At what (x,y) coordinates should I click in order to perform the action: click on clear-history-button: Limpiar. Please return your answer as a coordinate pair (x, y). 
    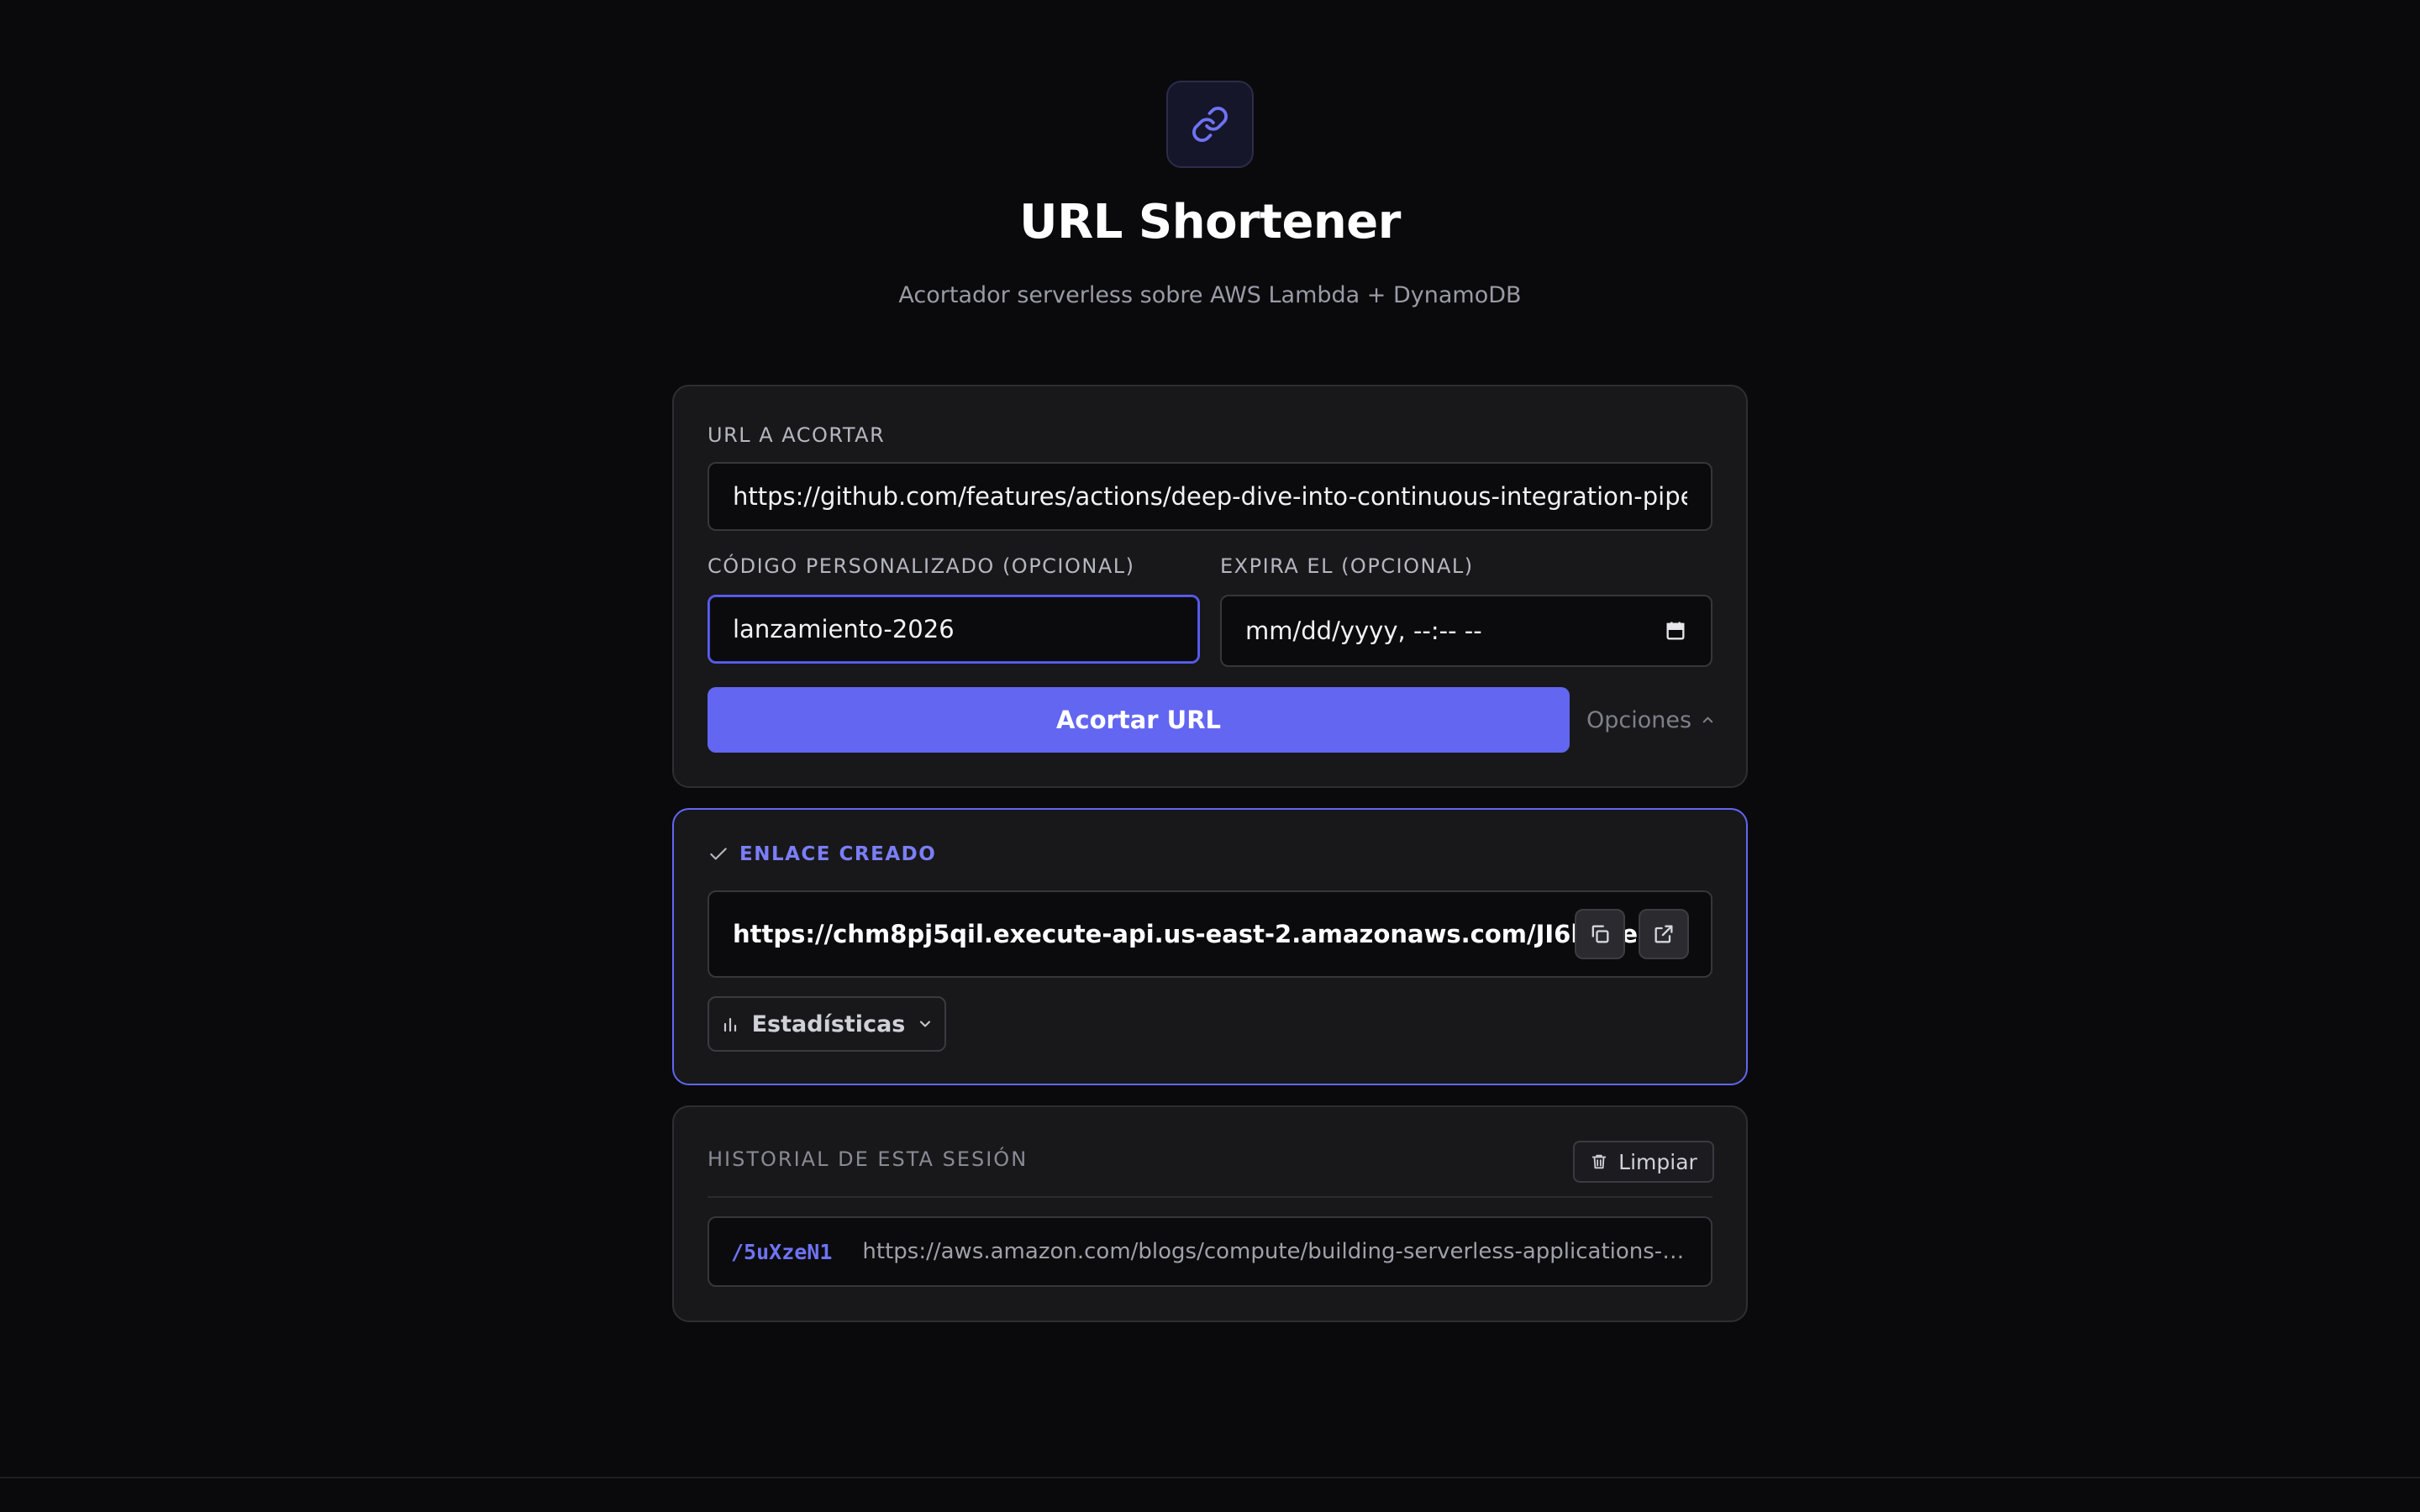
    Looking at the image, I should click on (1644, 1162).